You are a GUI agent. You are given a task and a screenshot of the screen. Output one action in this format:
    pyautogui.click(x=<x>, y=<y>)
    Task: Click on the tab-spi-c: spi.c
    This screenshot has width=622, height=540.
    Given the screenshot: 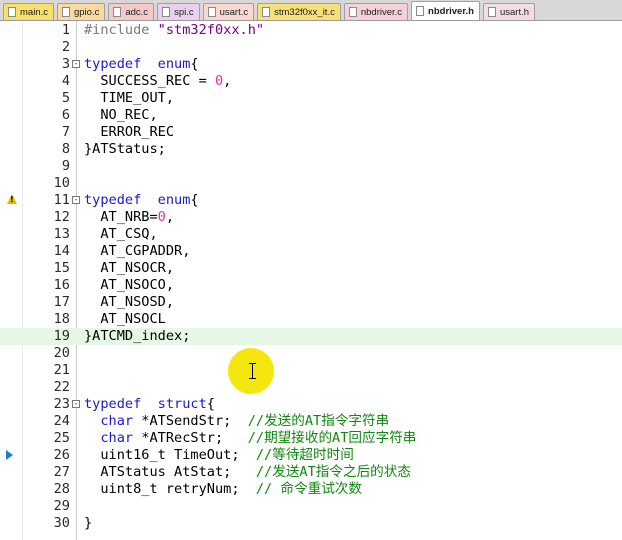 What is the action you would take?
    pyautogui.click(x=178, y=11)
    